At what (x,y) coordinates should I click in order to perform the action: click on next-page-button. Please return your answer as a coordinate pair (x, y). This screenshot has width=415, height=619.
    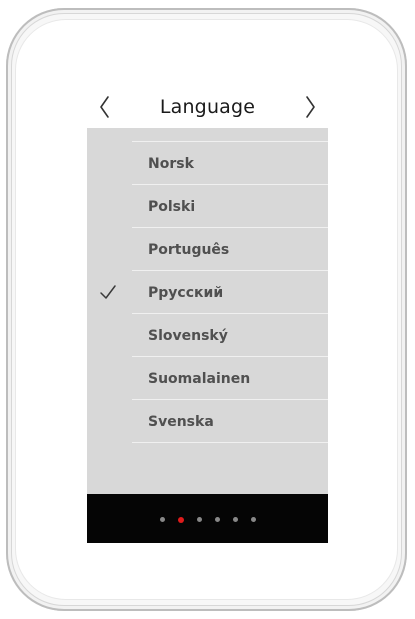
    Looking at the image, I should click on (310, 107).